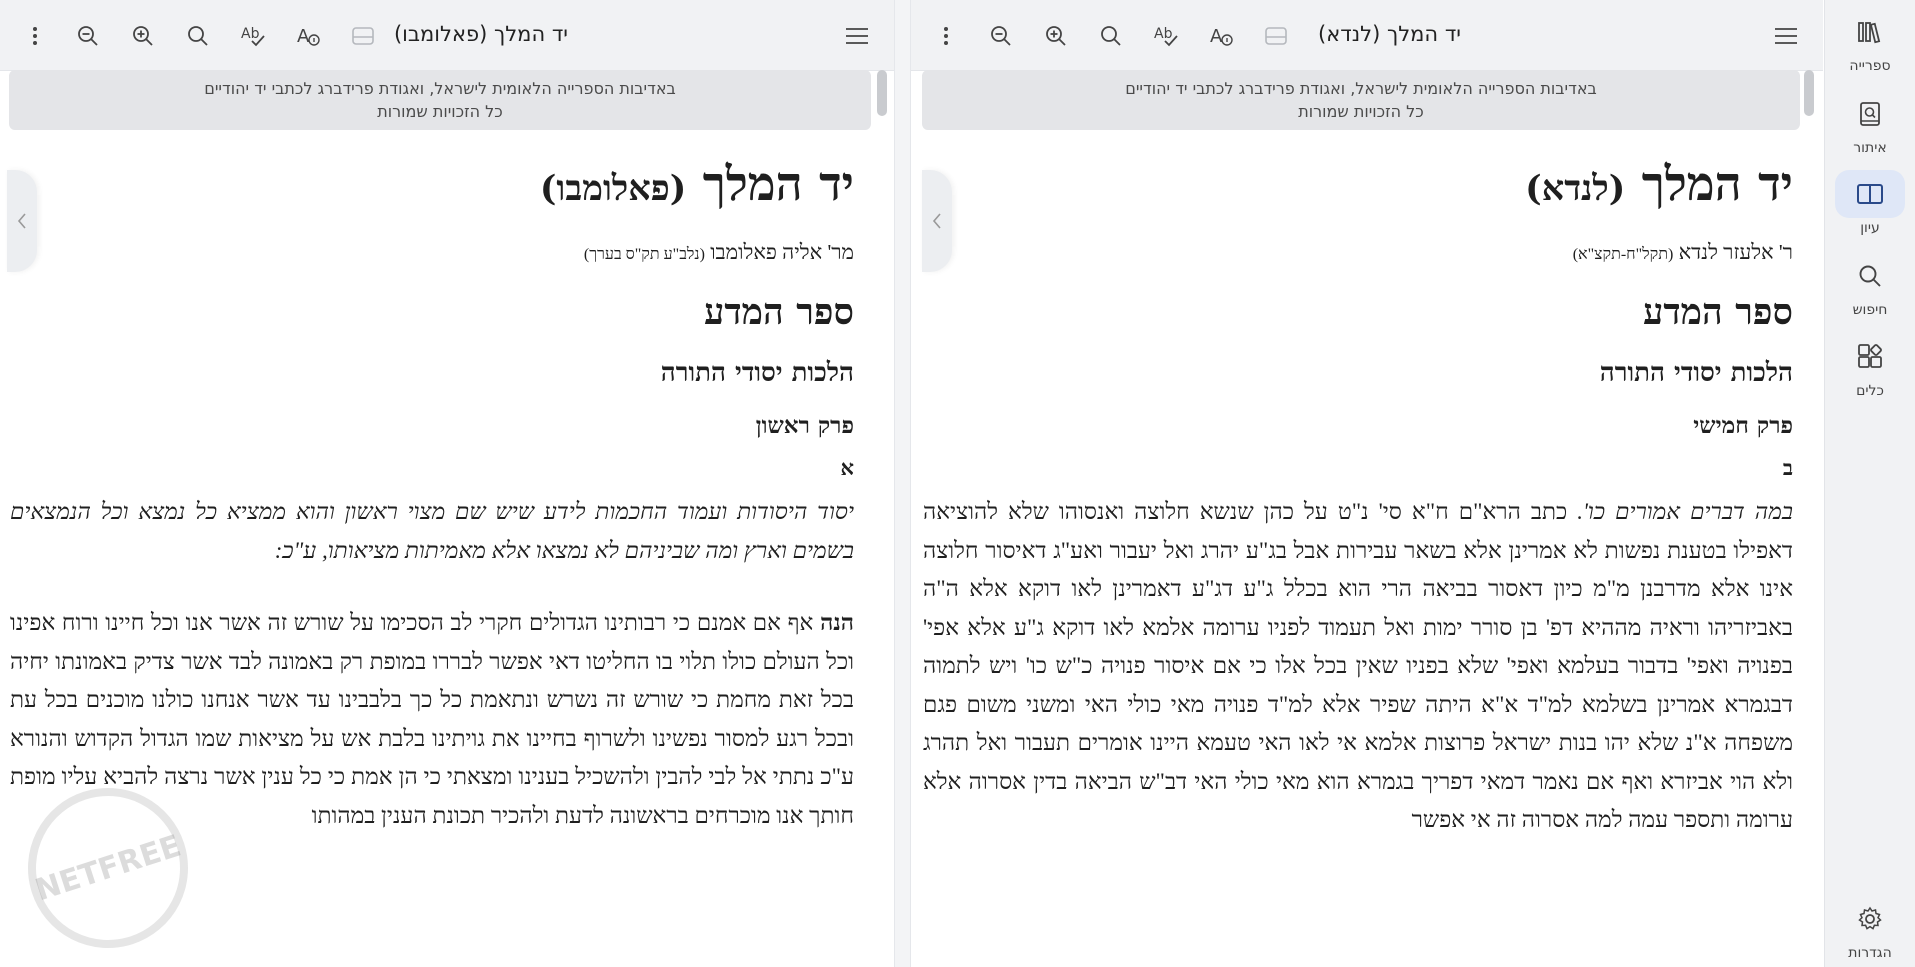 The image size is (1915, 967). I want to click on rail-item-settings: הגדרות, so click(1870, 931).